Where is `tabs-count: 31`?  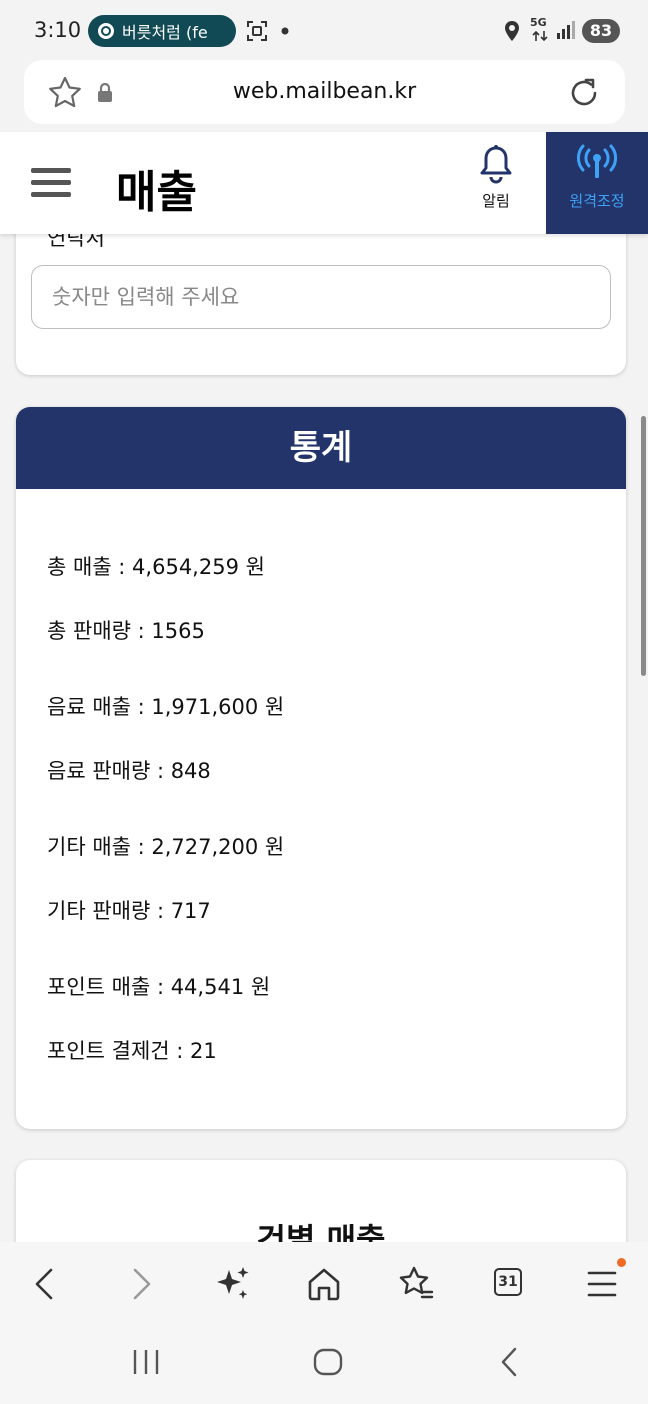 tabs-count: 31 is located at coordinates (508, 1282).